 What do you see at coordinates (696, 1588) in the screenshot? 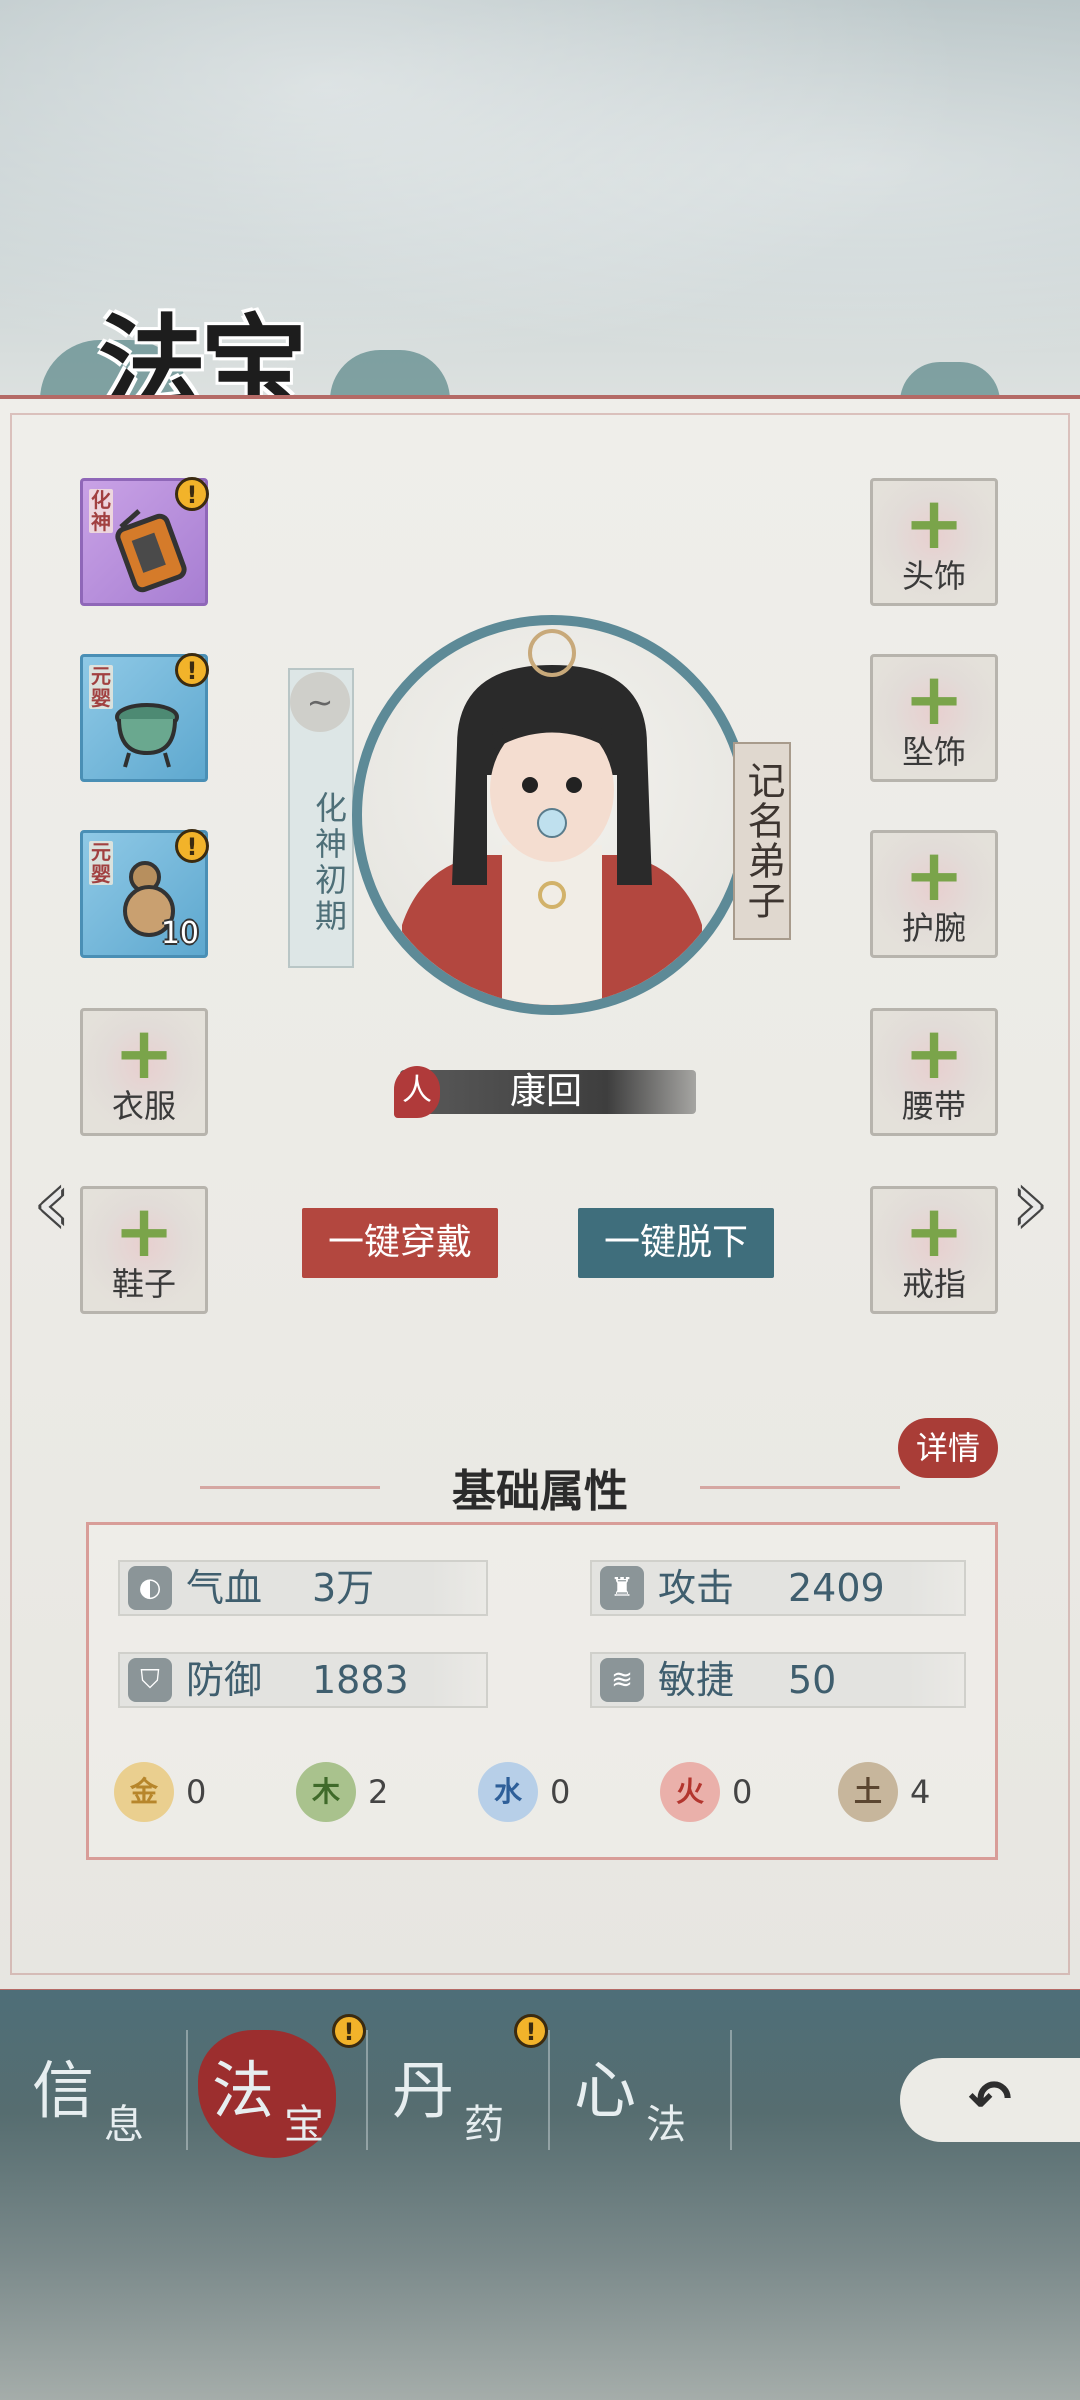
I see `stat-name: 攻击` at bounding box center [696, 1588].